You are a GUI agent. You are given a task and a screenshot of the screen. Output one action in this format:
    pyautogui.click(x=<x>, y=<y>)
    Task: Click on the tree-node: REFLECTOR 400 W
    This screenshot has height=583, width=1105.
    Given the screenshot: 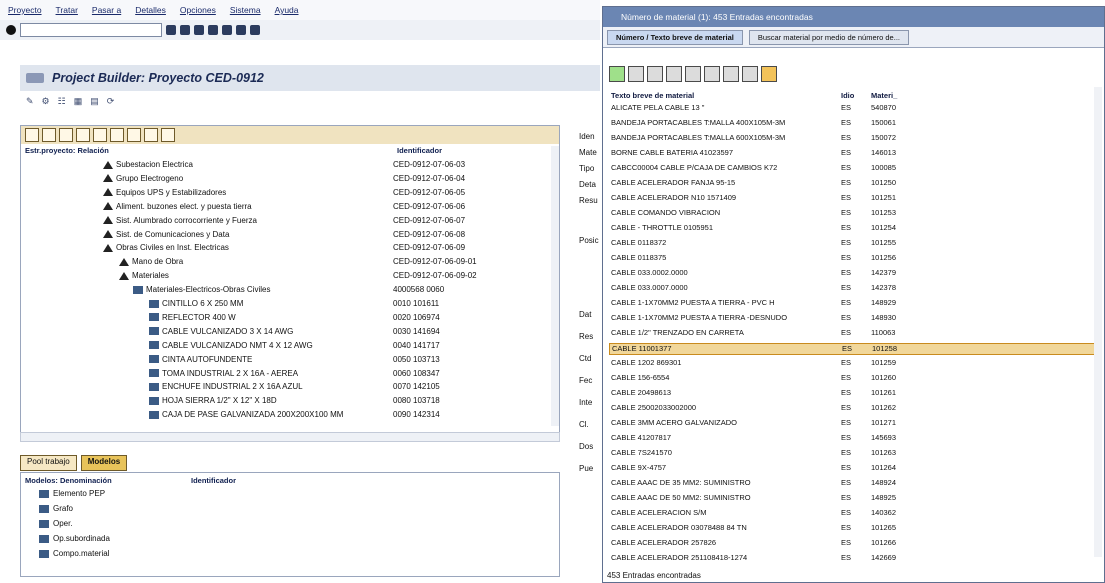 What is the action you would take?
    pyautogui.click(x=192, y=317)
    